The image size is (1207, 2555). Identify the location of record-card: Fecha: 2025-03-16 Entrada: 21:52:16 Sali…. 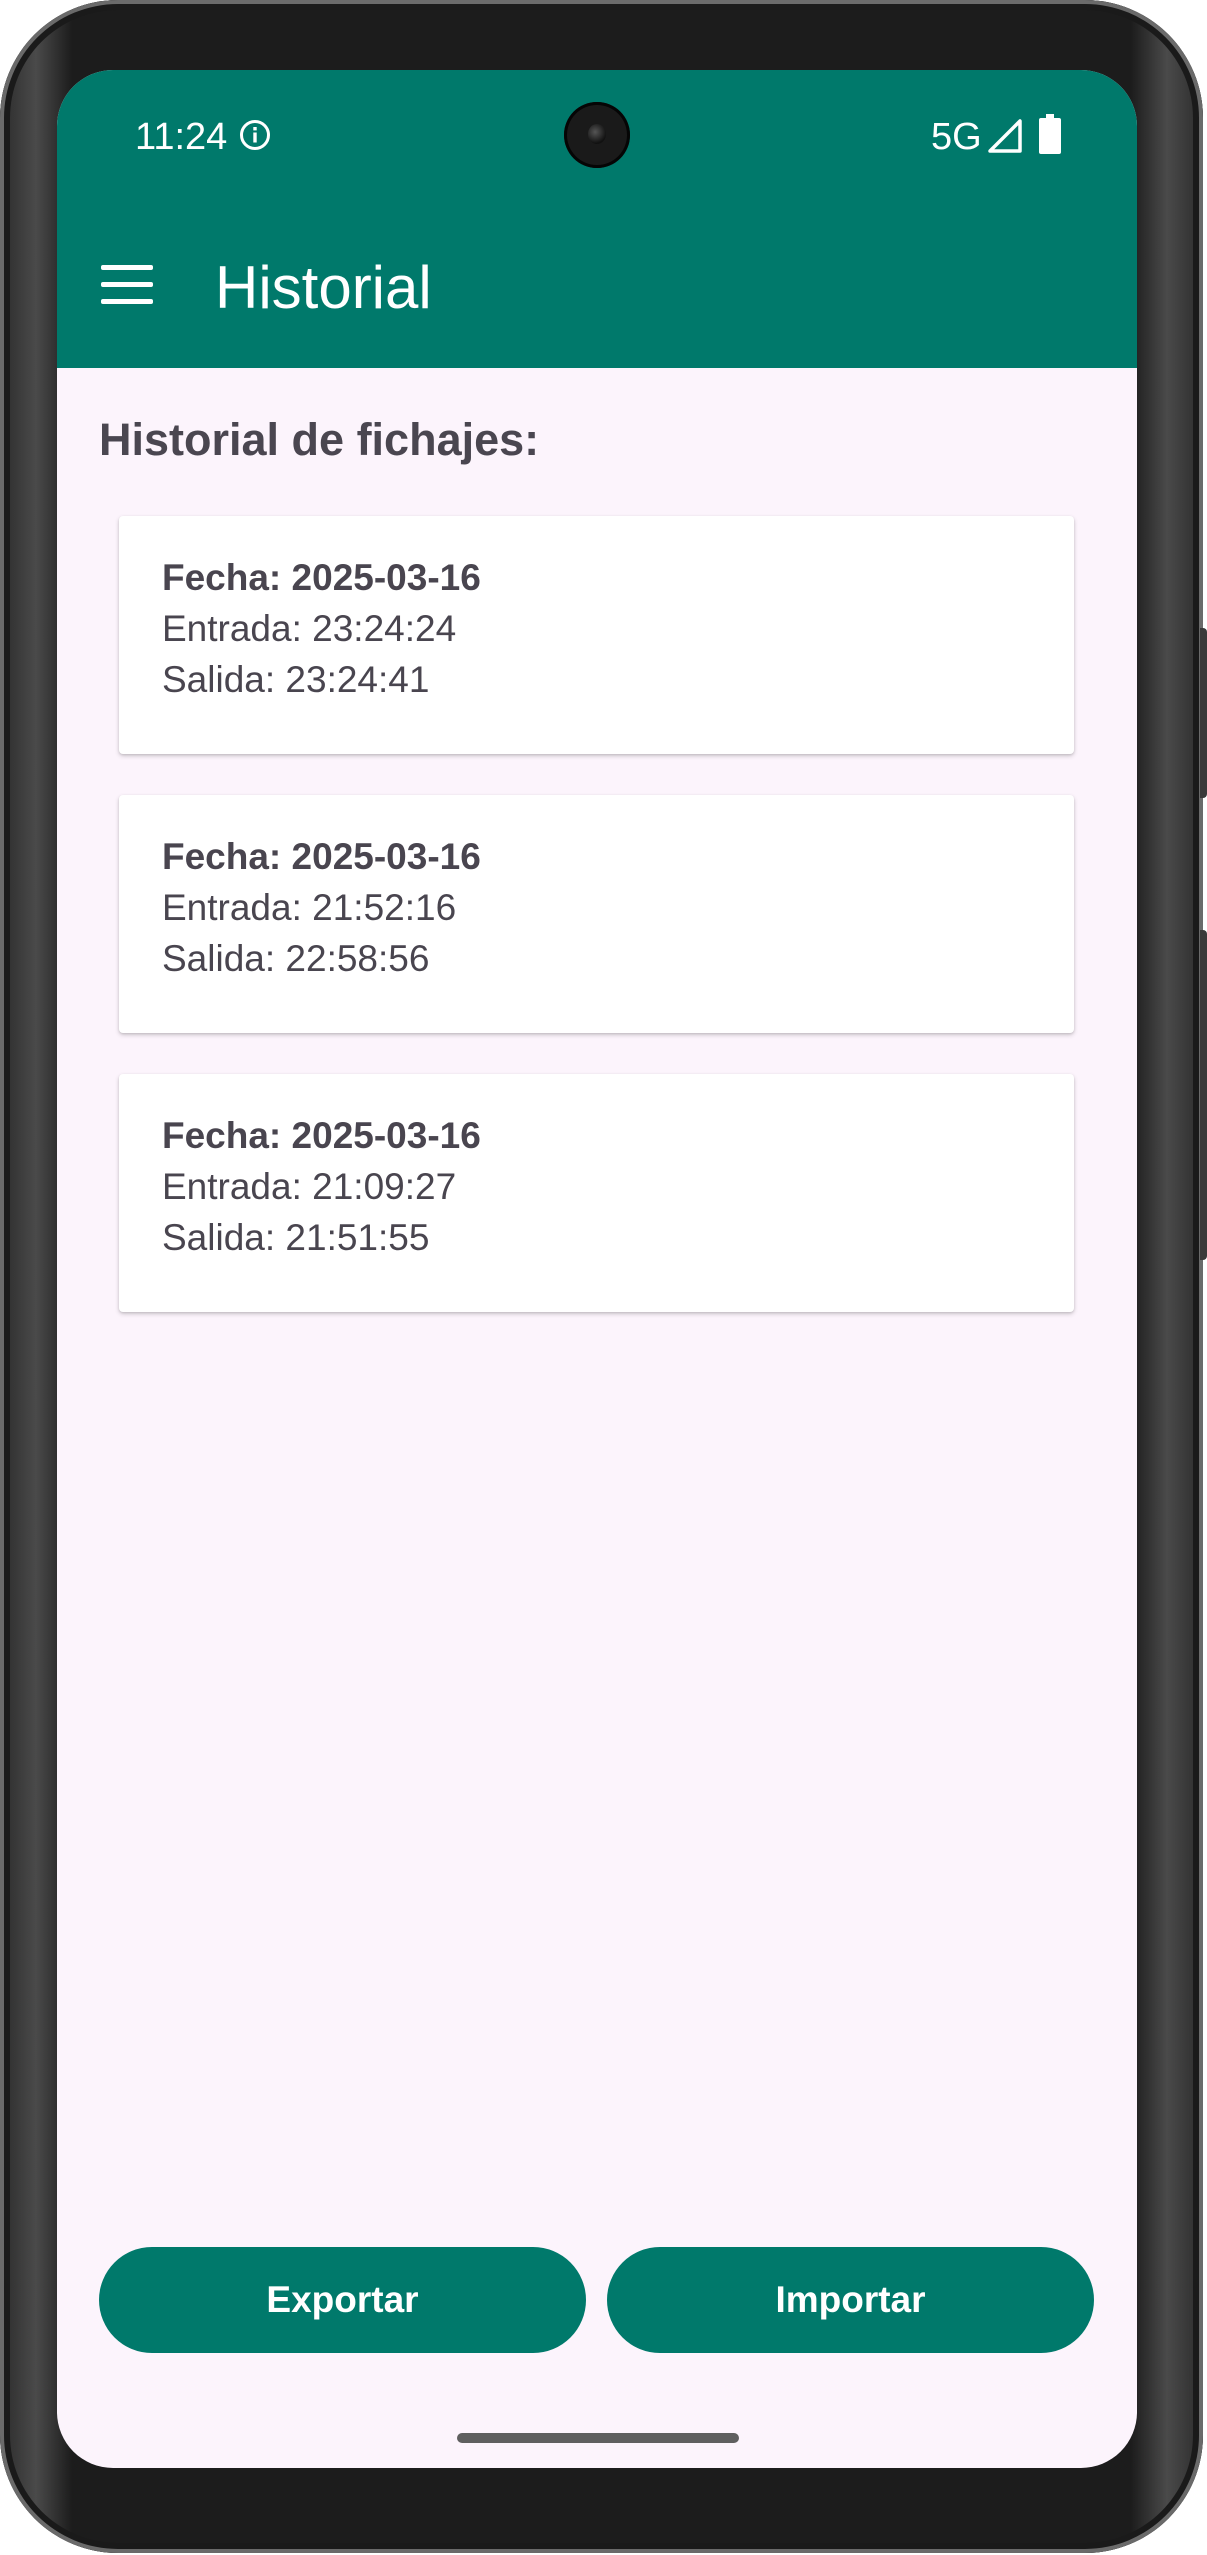
(596, 914).